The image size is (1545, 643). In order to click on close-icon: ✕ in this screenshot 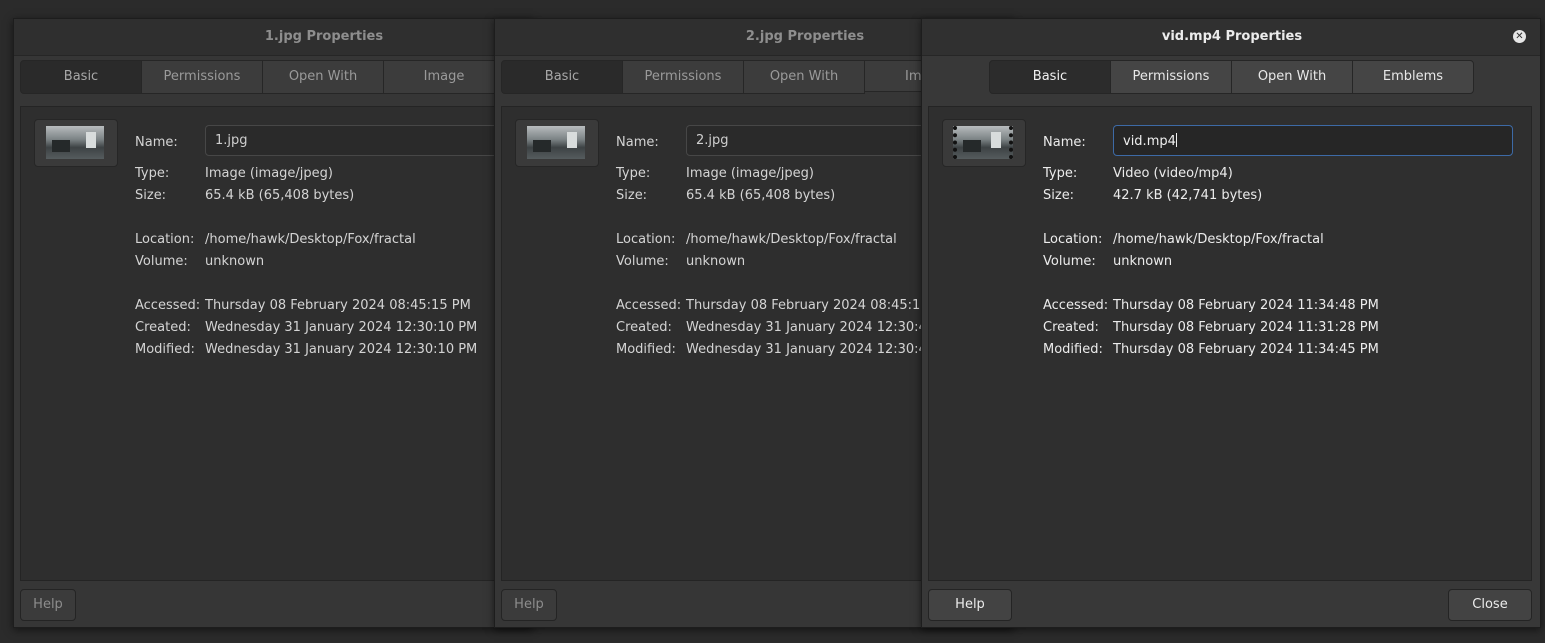, I will do `click(1519, 36)`.